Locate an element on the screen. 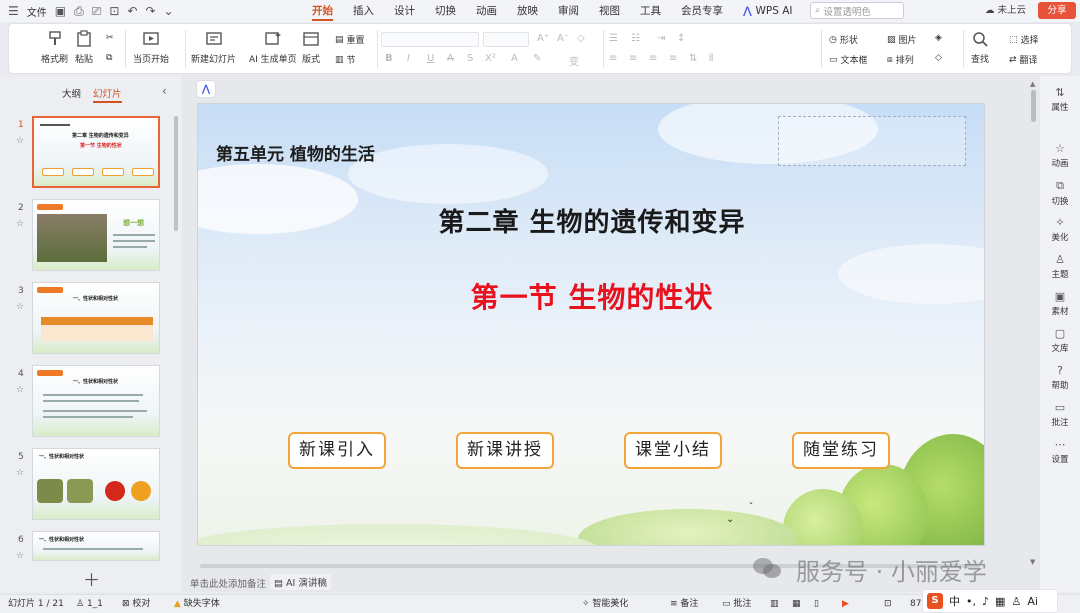 The height and width of the screenshot is (613, 1080). notes-toggle-button: ≡ 备注 is located at coordinates (684, 604).